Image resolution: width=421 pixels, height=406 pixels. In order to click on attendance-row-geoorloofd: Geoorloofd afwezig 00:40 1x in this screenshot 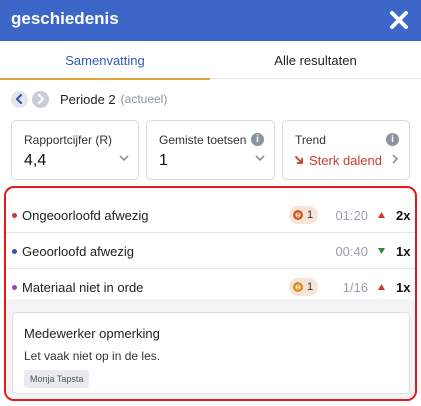, I will do `click(210, 251)`.